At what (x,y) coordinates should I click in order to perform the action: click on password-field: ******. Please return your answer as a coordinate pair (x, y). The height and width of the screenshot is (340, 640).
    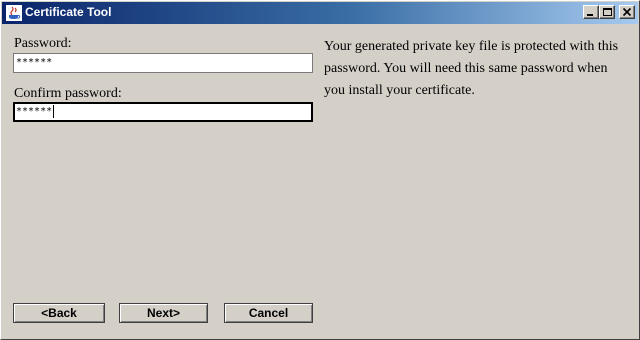
    Looking at the image, I should click on (163, 63).